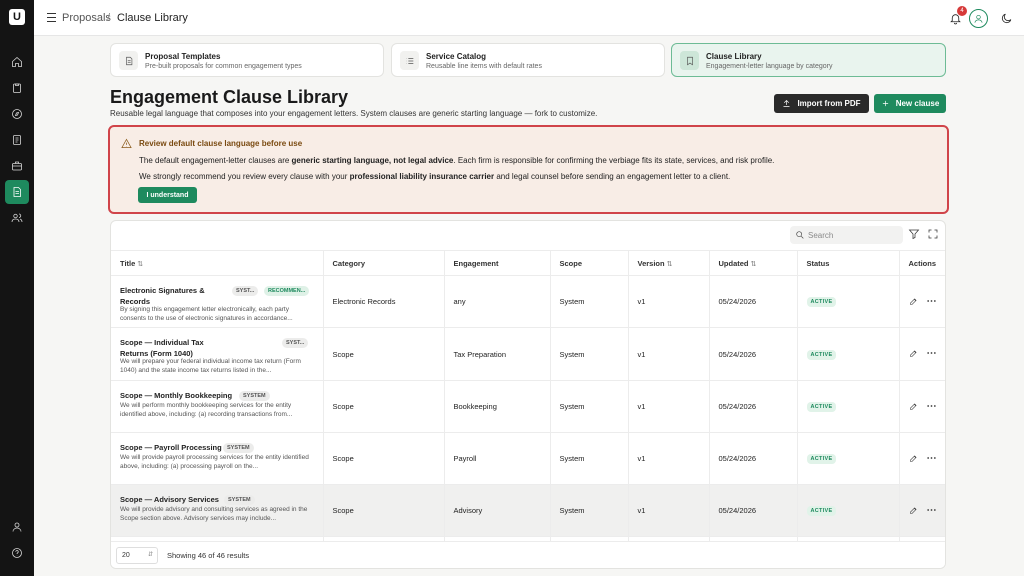 The width and height of the screenshot is (1024, 576). Describe the element at coordinates (962, 11) in the screenshot. I see `notification-badge: 4` at that location.